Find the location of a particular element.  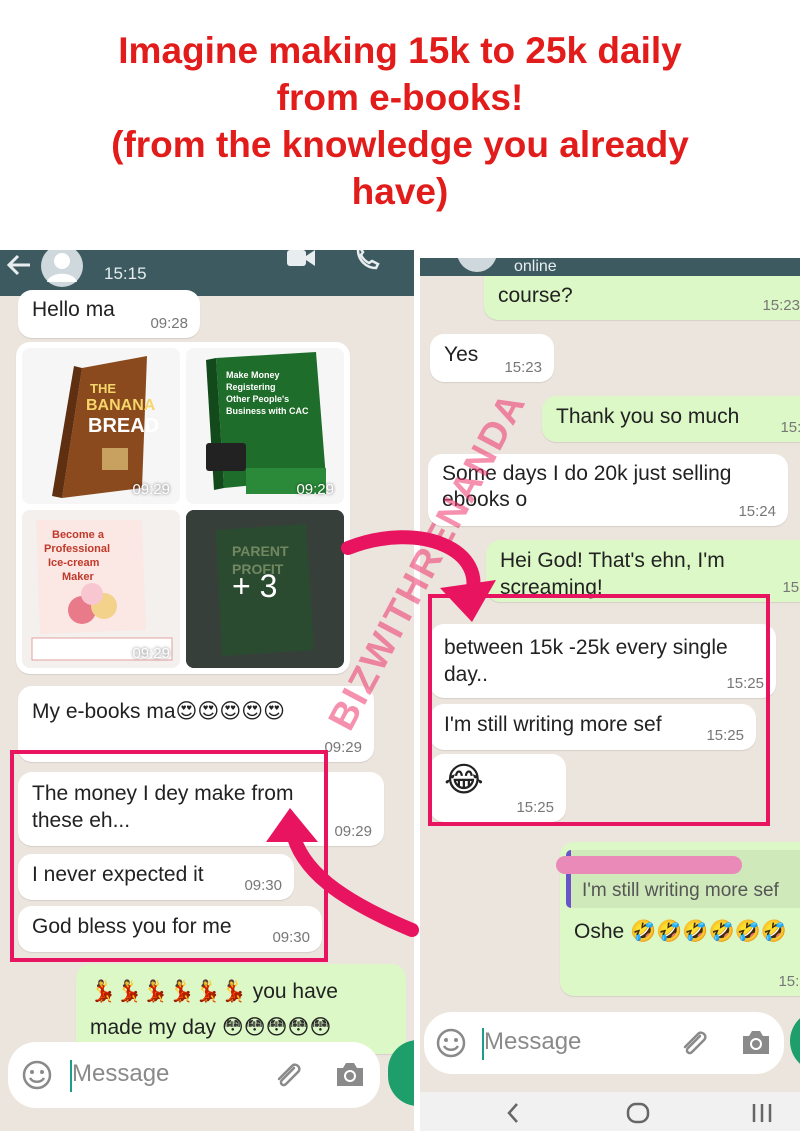

arrows-overlay is located at coordinates (381, 733).